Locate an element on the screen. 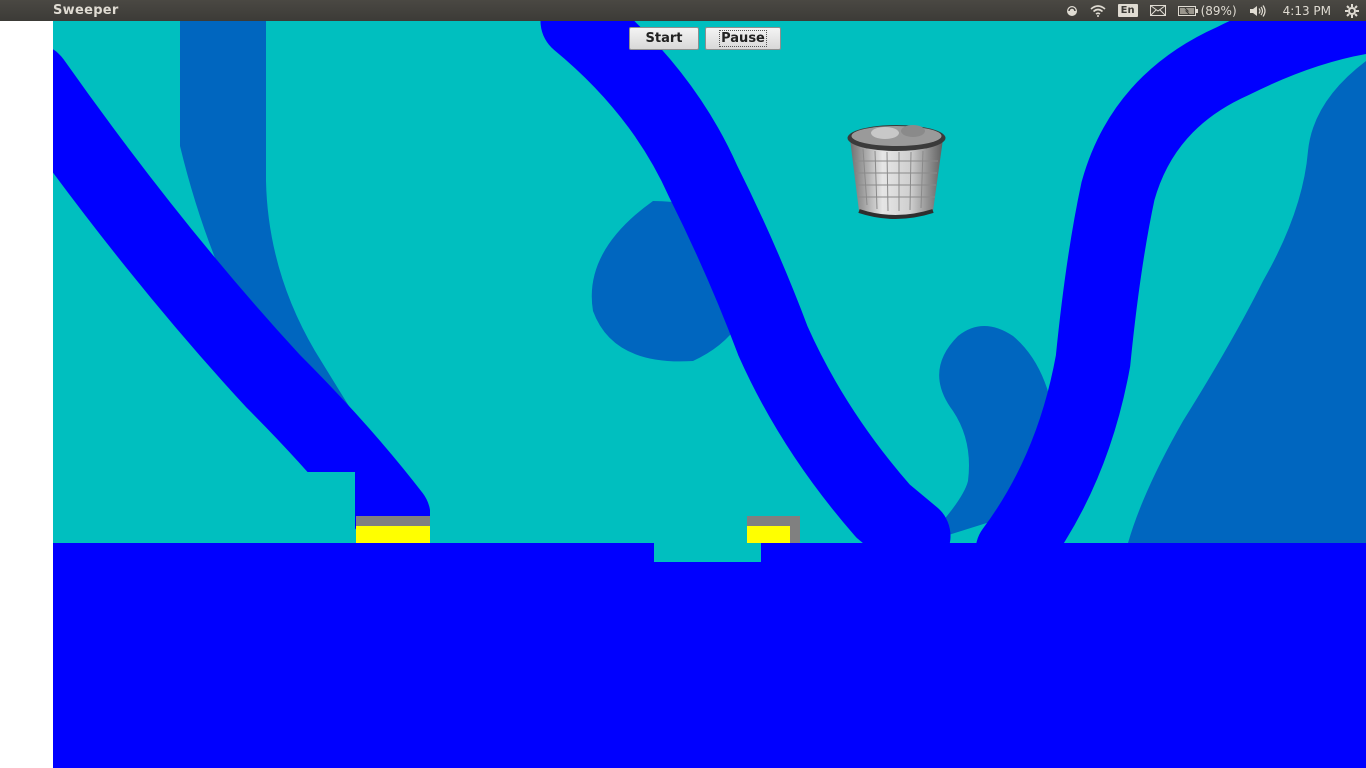 The image size is (1366, 768). top-panel: Sweeper En (89%) 4:13 PM is located at coordinates (683, 10).